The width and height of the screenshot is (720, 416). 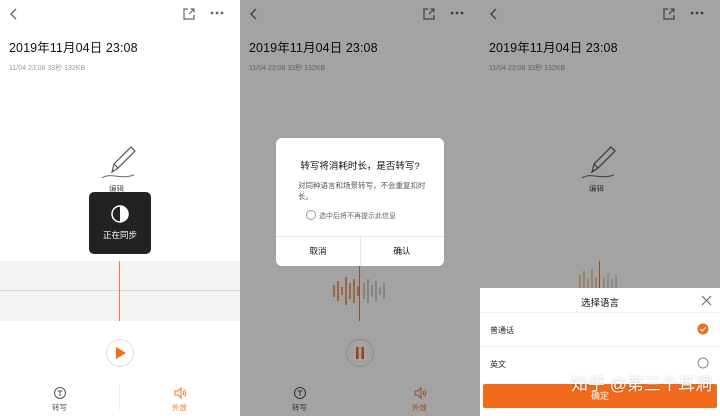 What do you see at coordinates (47, 68) in the screenshot?
I see `recording-meta: 11/04 23:08 33秒 132KB` at bounding box center [47, 68].